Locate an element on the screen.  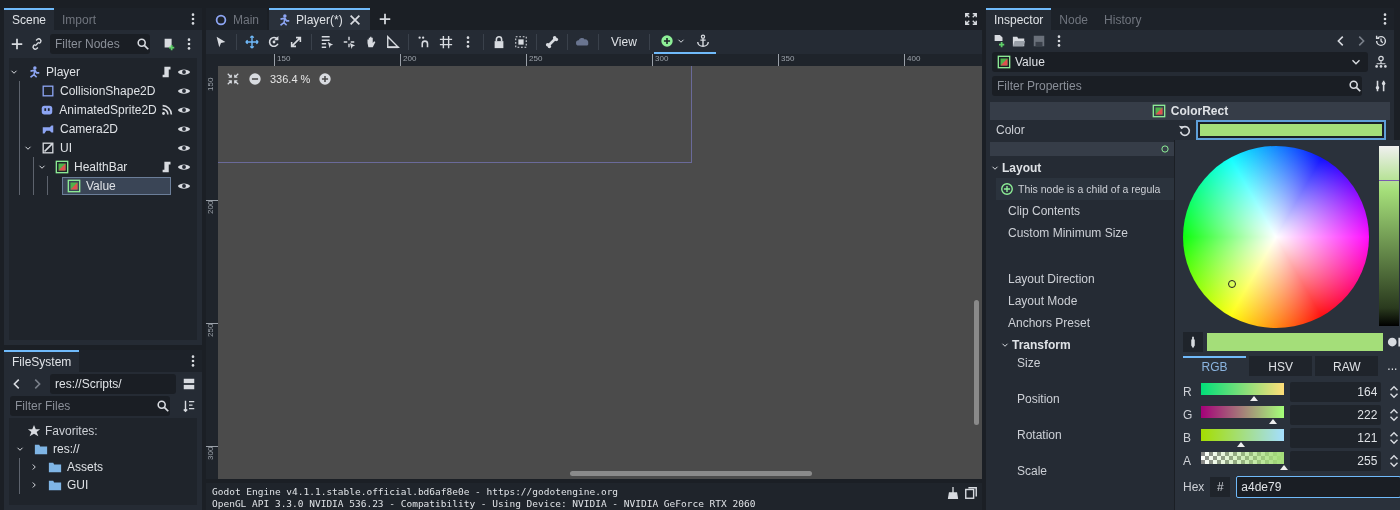
tree-item: HealthBar is located at coordinates (91, 166).